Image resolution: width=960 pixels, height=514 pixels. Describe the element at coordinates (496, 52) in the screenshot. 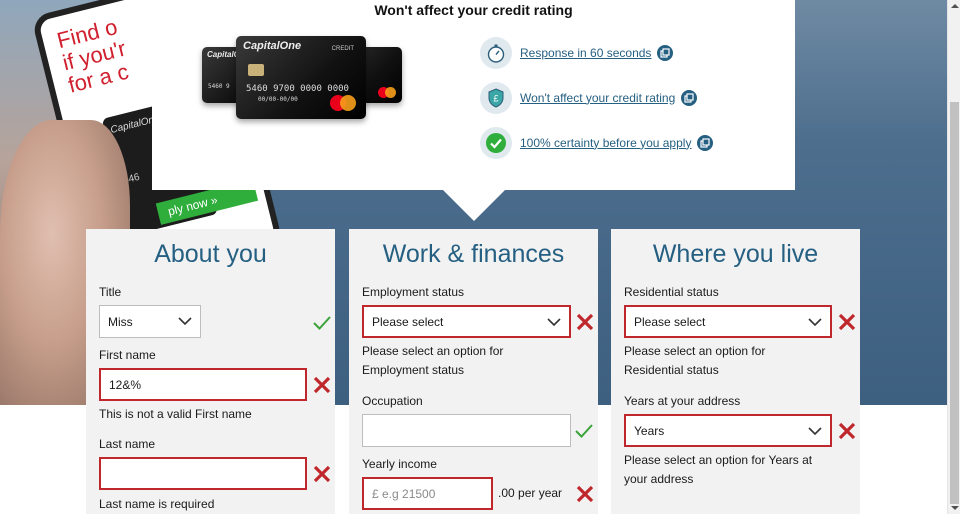

I see `stopwatch-icon` at that location.